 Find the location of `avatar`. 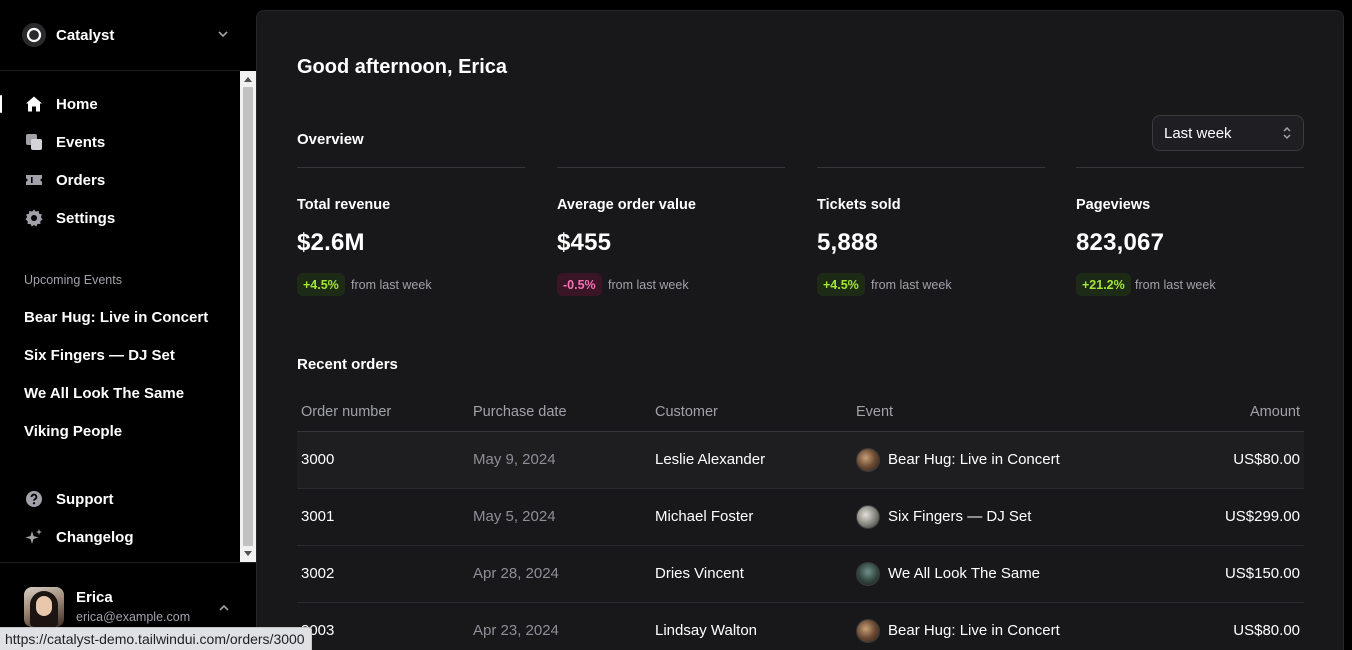

avatar is located at coordinates (44, 607).